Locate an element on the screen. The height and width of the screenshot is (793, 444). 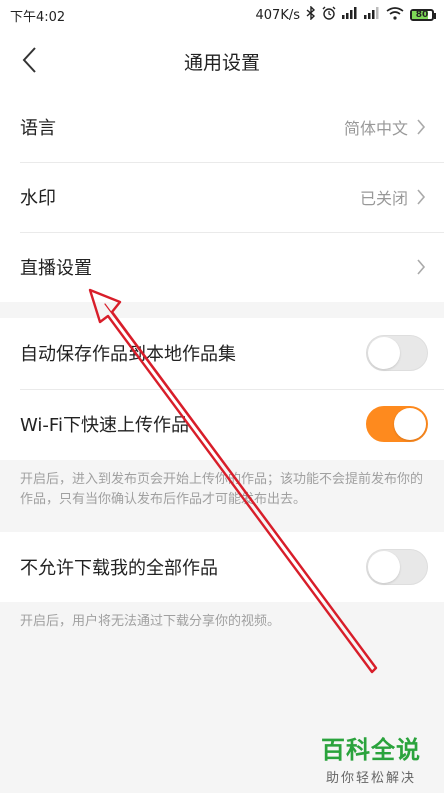
back-button is located at coordinates (29, 60).